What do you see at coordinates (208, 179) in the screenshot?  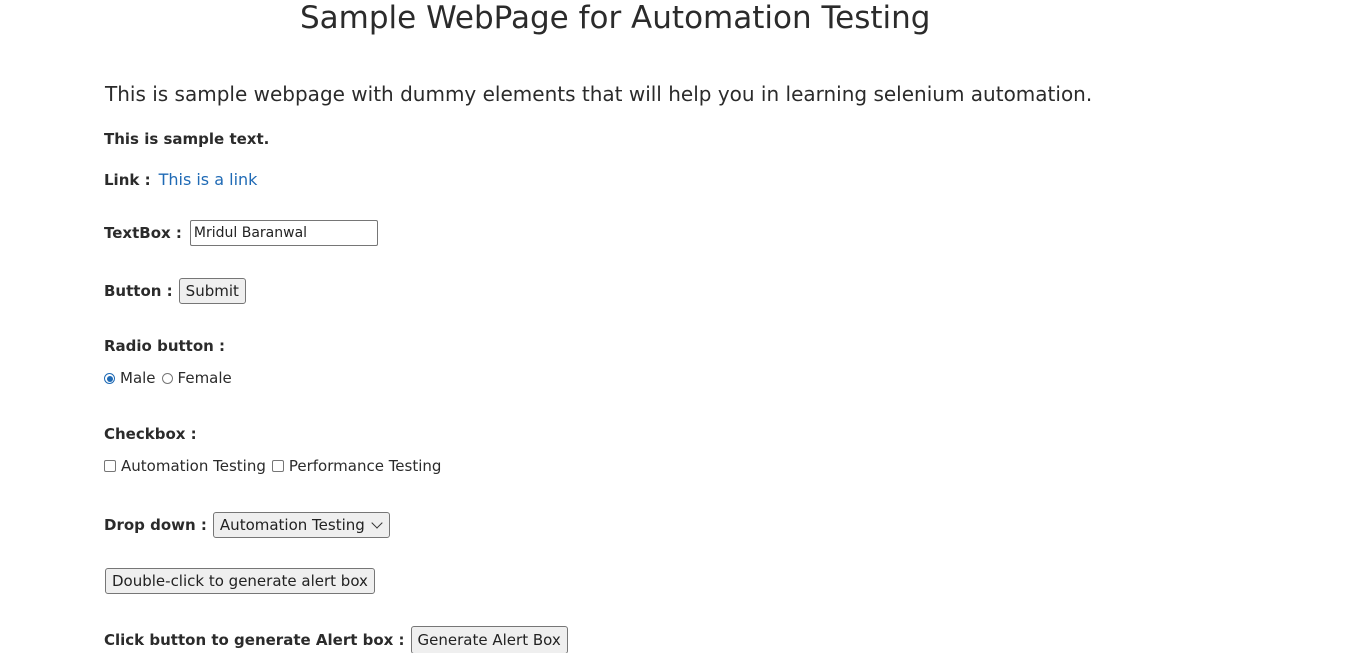 I see `sample-link: This is a link` at bounding box center [208, 179].